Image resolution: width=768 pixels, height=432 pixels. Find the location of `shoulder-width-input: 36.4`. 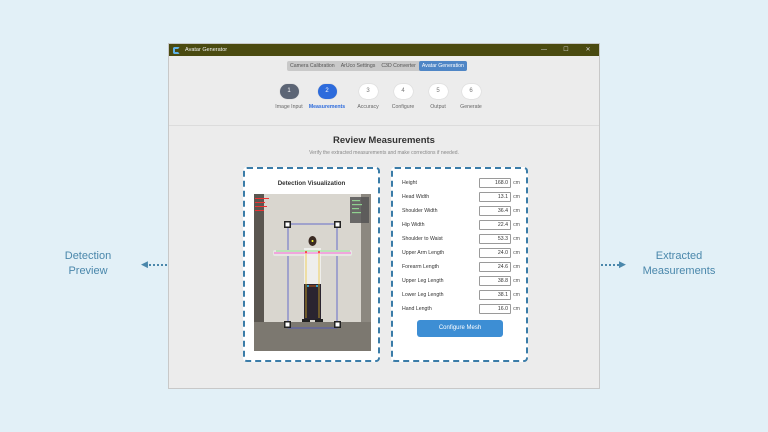

shoulder-width-input: 36.4 is located at coordinates (495, 210).